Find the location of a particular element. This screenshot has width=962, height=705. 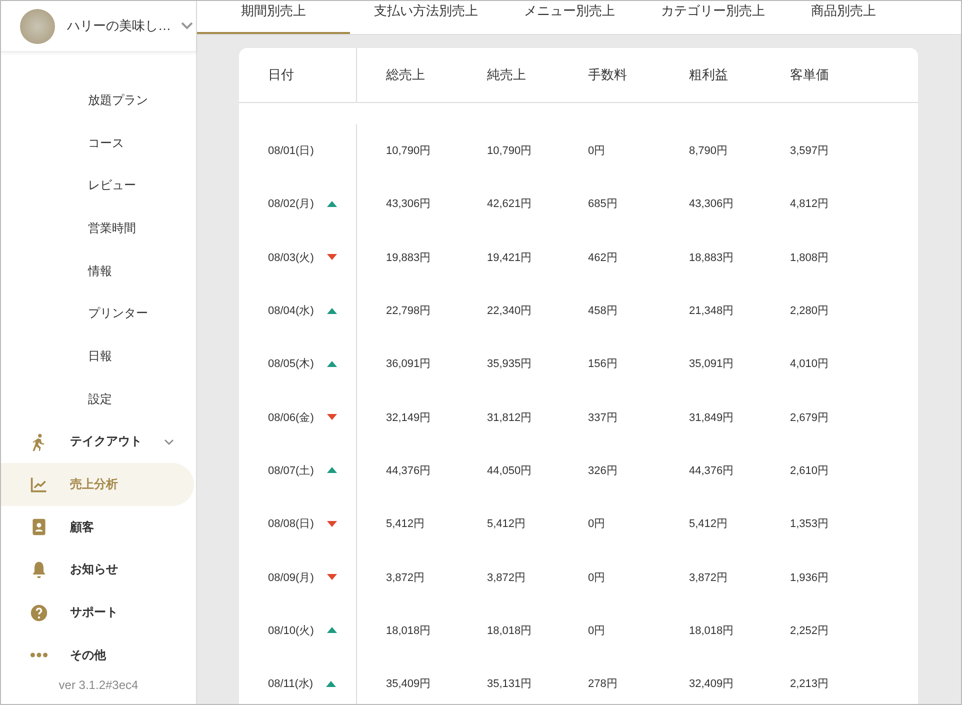

table-cell-text: 32,409円 is located at coordinates (712, 684).